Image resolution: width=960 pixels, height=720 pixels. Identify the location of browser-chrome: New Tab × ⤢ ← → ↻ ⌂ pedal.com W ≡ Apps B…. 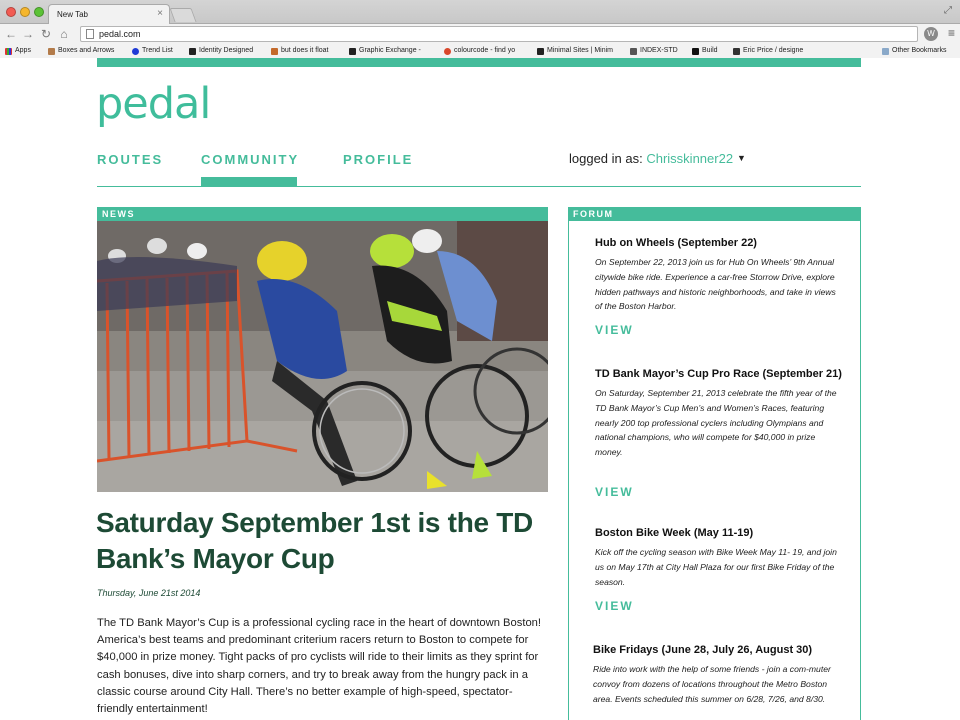
(480, 29).